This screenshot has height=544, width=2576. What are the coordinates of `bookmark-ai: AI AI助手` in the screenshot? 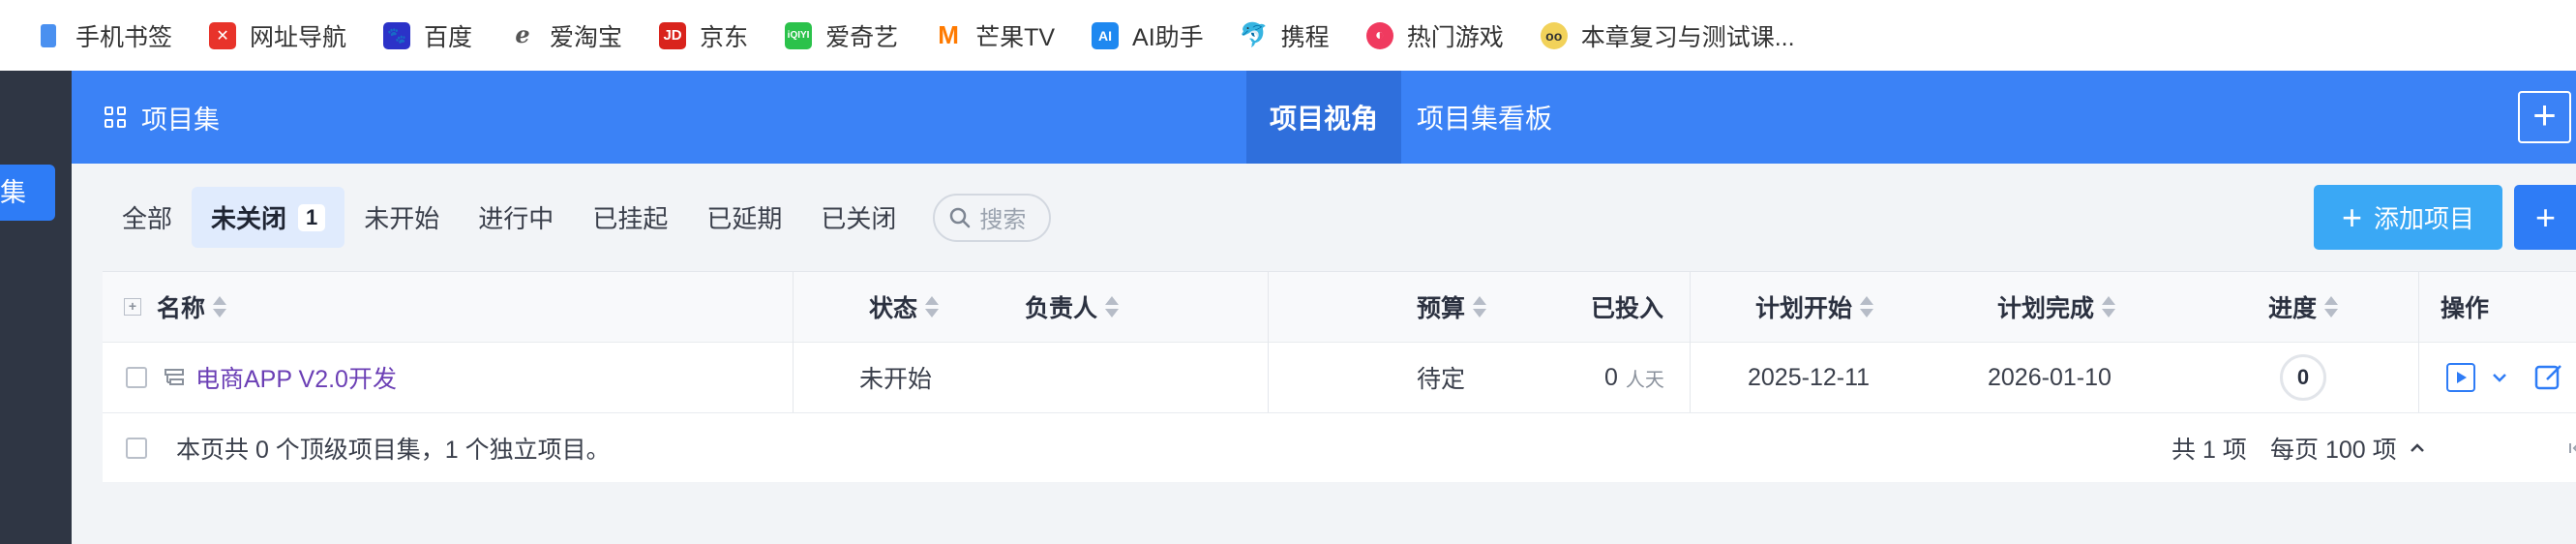 It's located at (1148, 36).